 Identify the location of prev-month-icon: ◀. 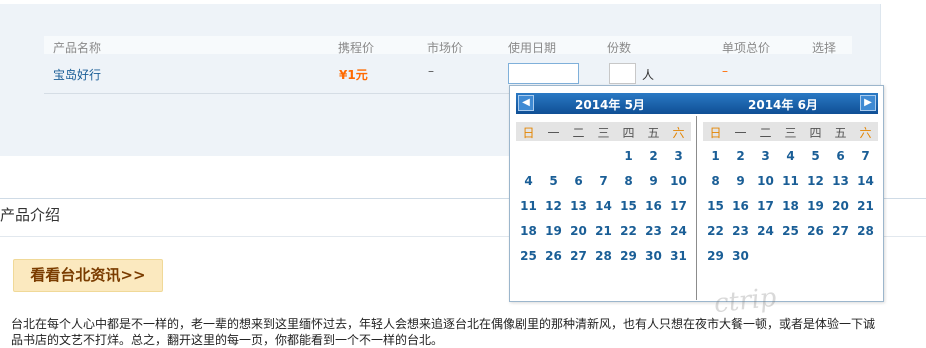
(526, 103).